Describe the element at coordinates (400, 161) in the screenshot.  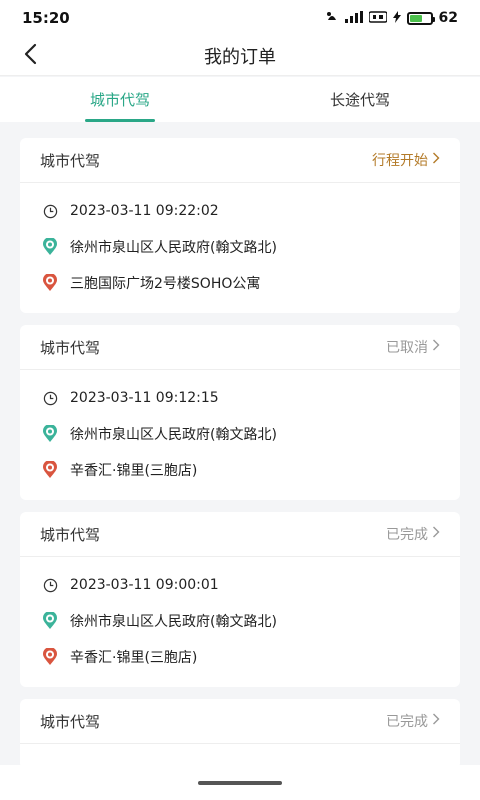
I see `order-status-text: 行程开始` at that location.